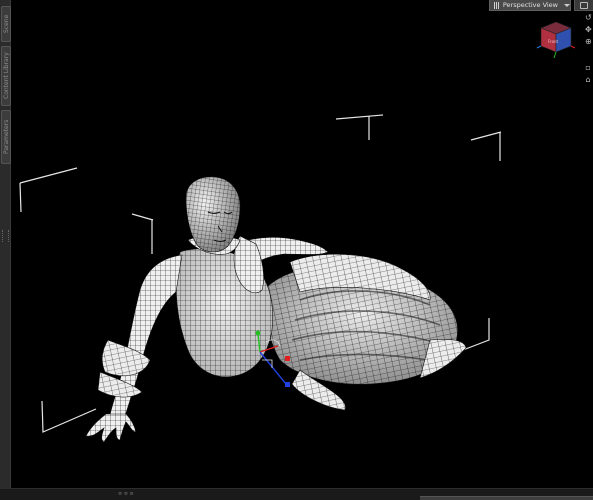 This screenshot has height=500, width=593. Describe the element at coordinates (588, 30) in the screenshot. I see `pan-camera-icon: ✥` at that location.